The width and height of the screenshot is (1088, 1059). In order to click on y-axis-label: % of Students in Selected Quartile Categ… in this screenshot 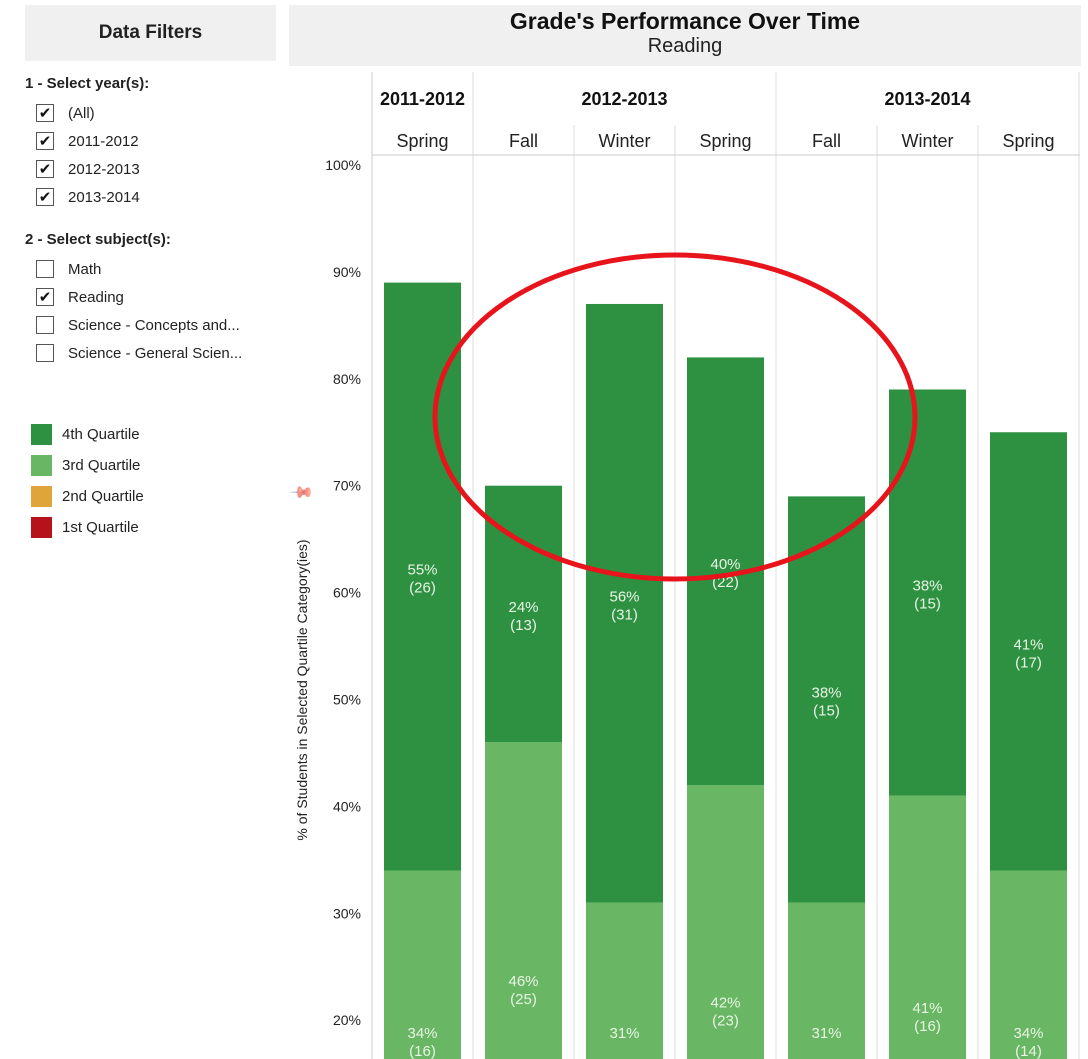, I will do `click(302, 689)`.